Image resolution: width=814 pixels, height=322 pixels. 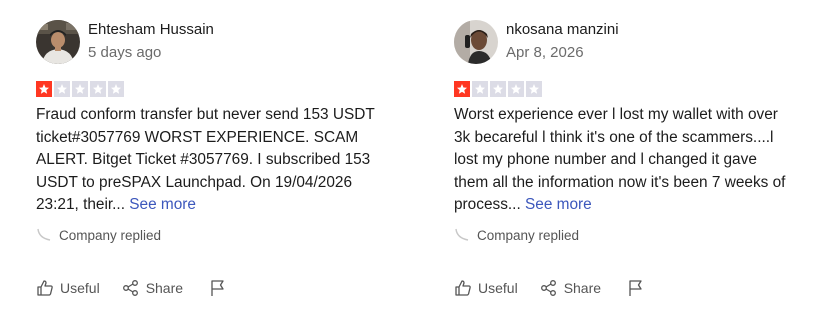 I want to click on author-name: Ehtesham Hussain, so click(x=151, y=30).